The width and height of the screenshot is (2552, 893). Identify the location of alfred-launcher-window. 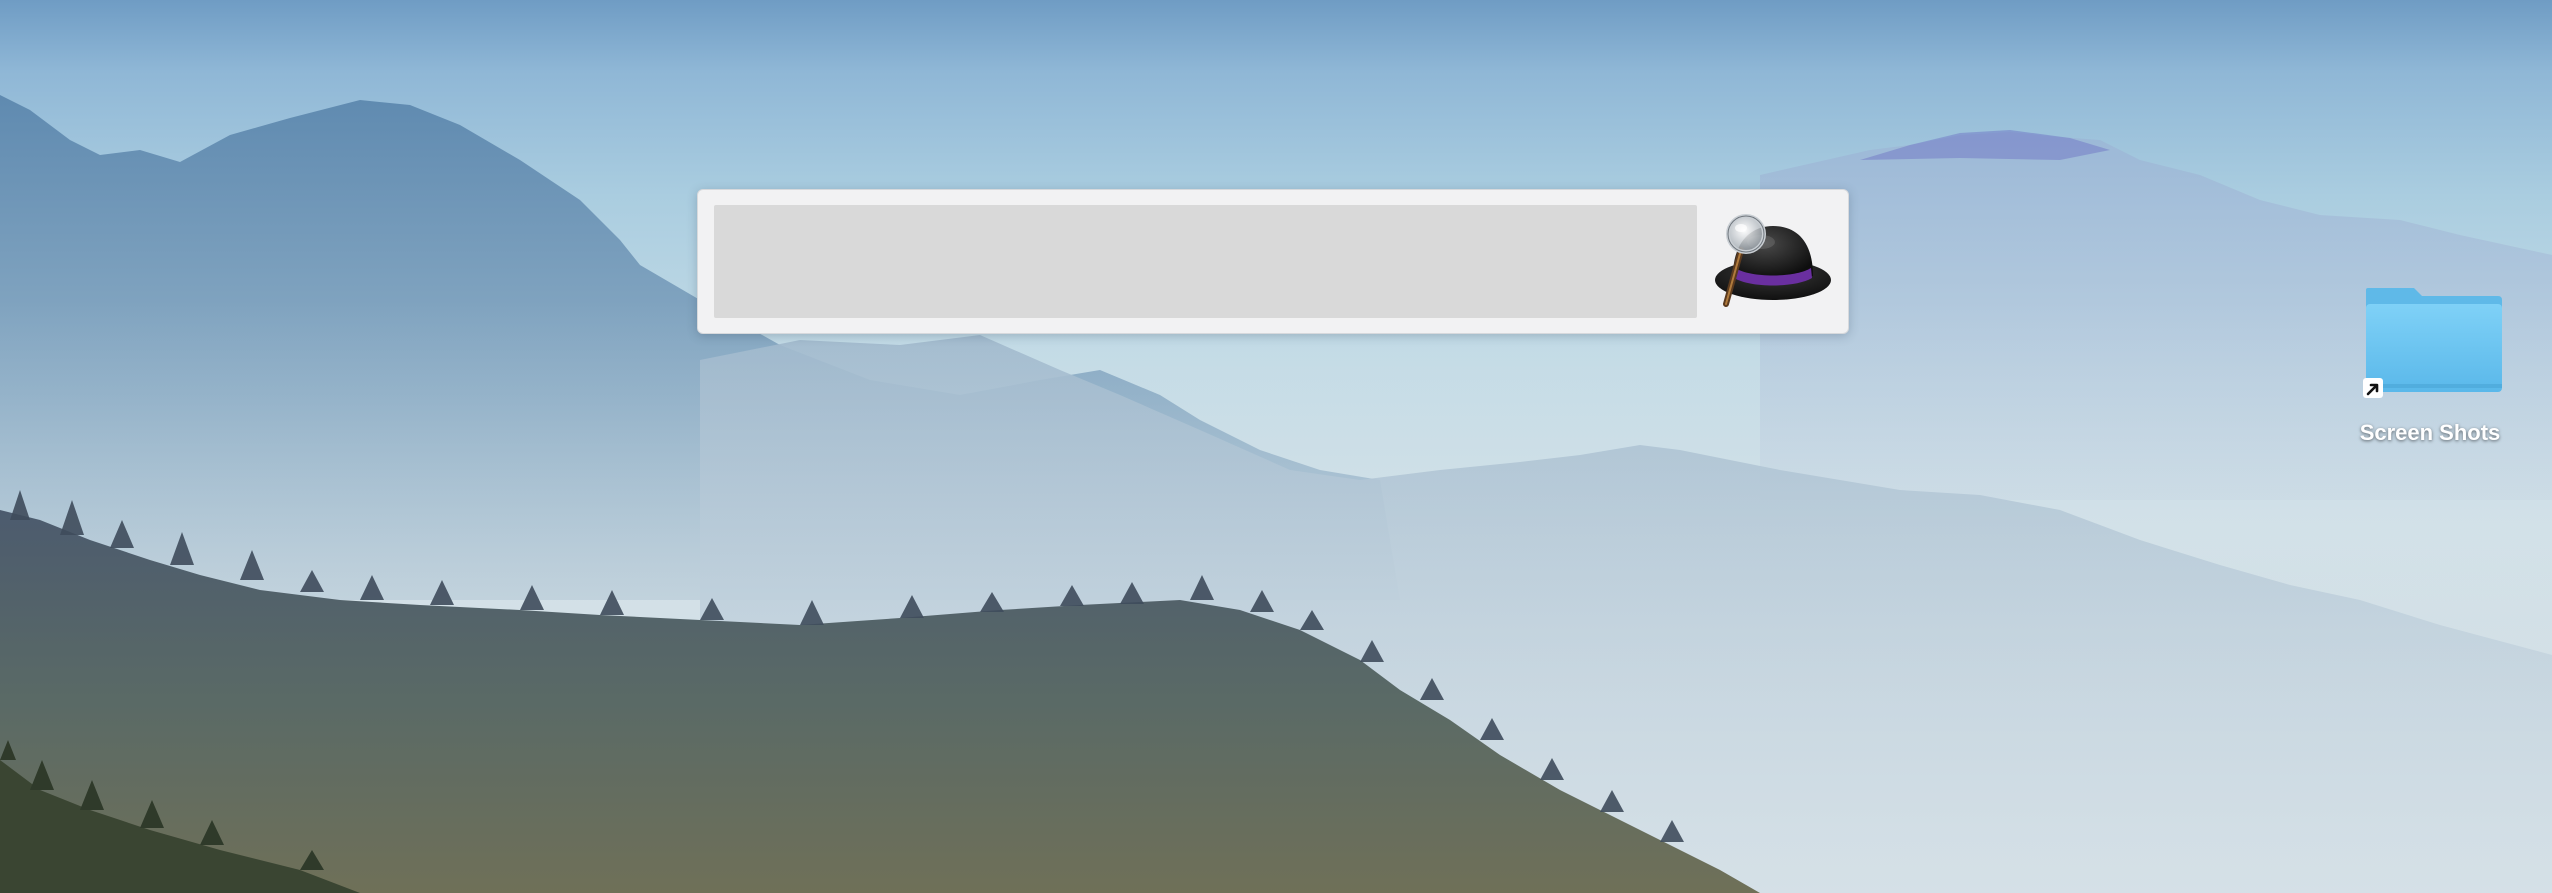
(1273, 261).